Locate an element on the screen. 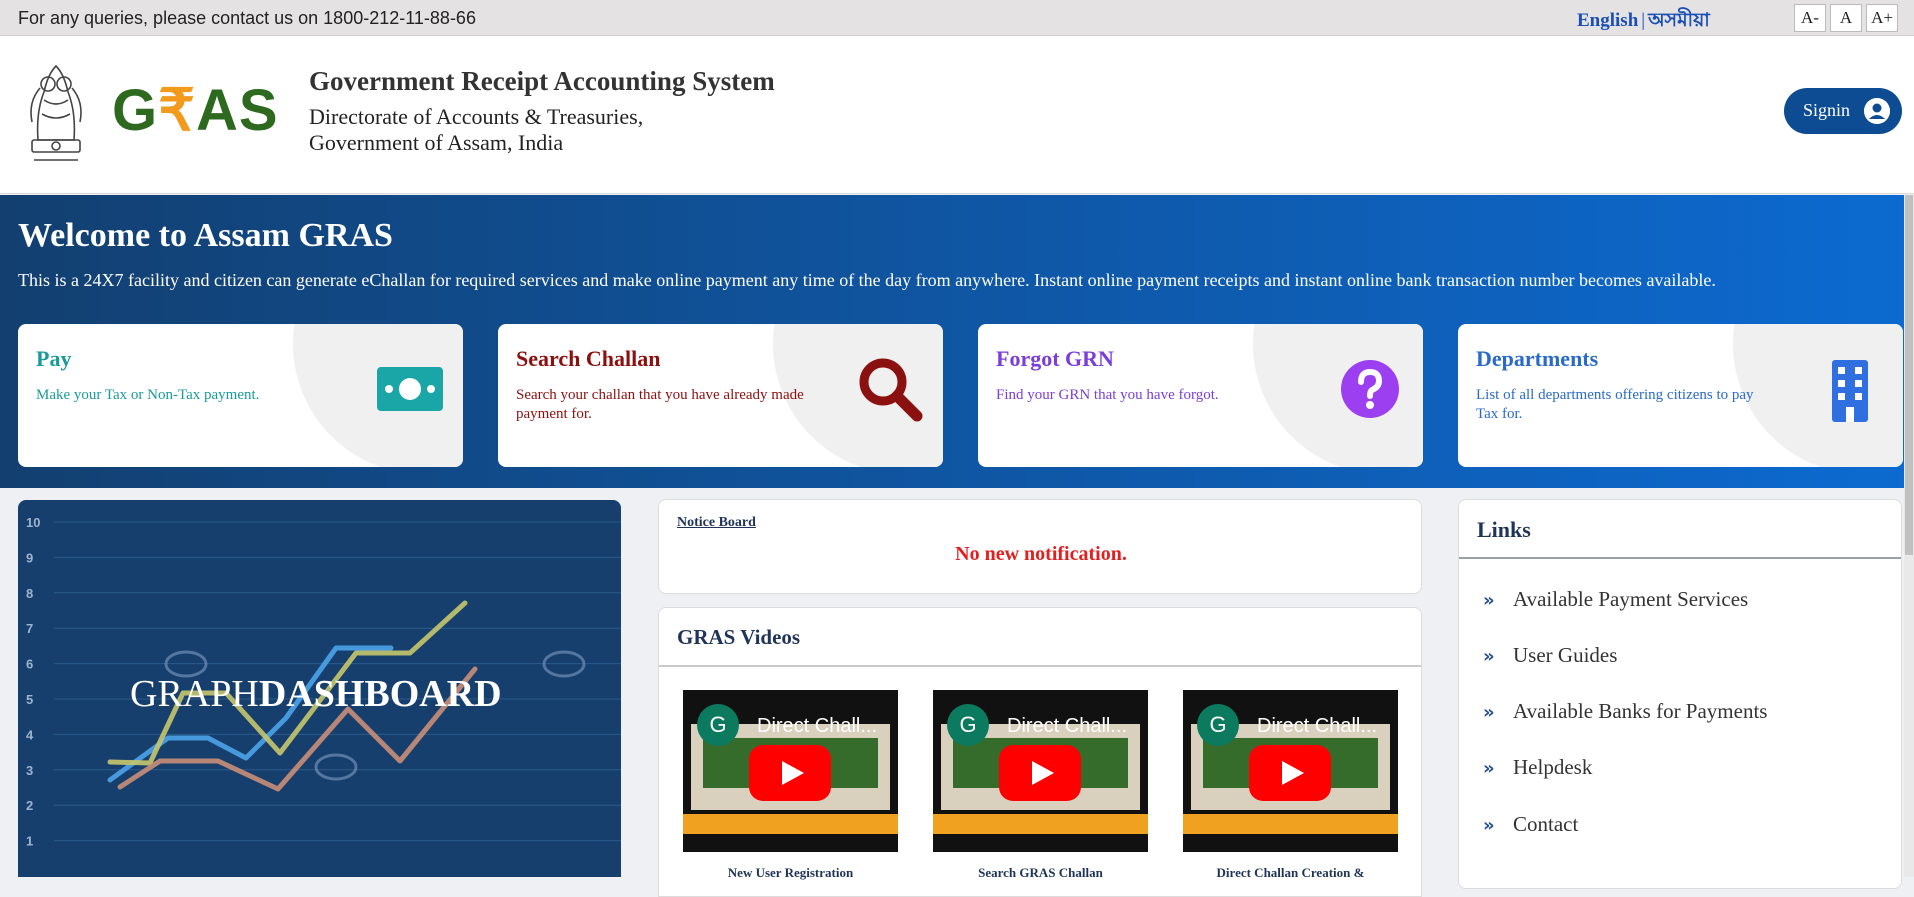  link-helpdesk: » Helpdesk is located at coordinates (1537, 767).